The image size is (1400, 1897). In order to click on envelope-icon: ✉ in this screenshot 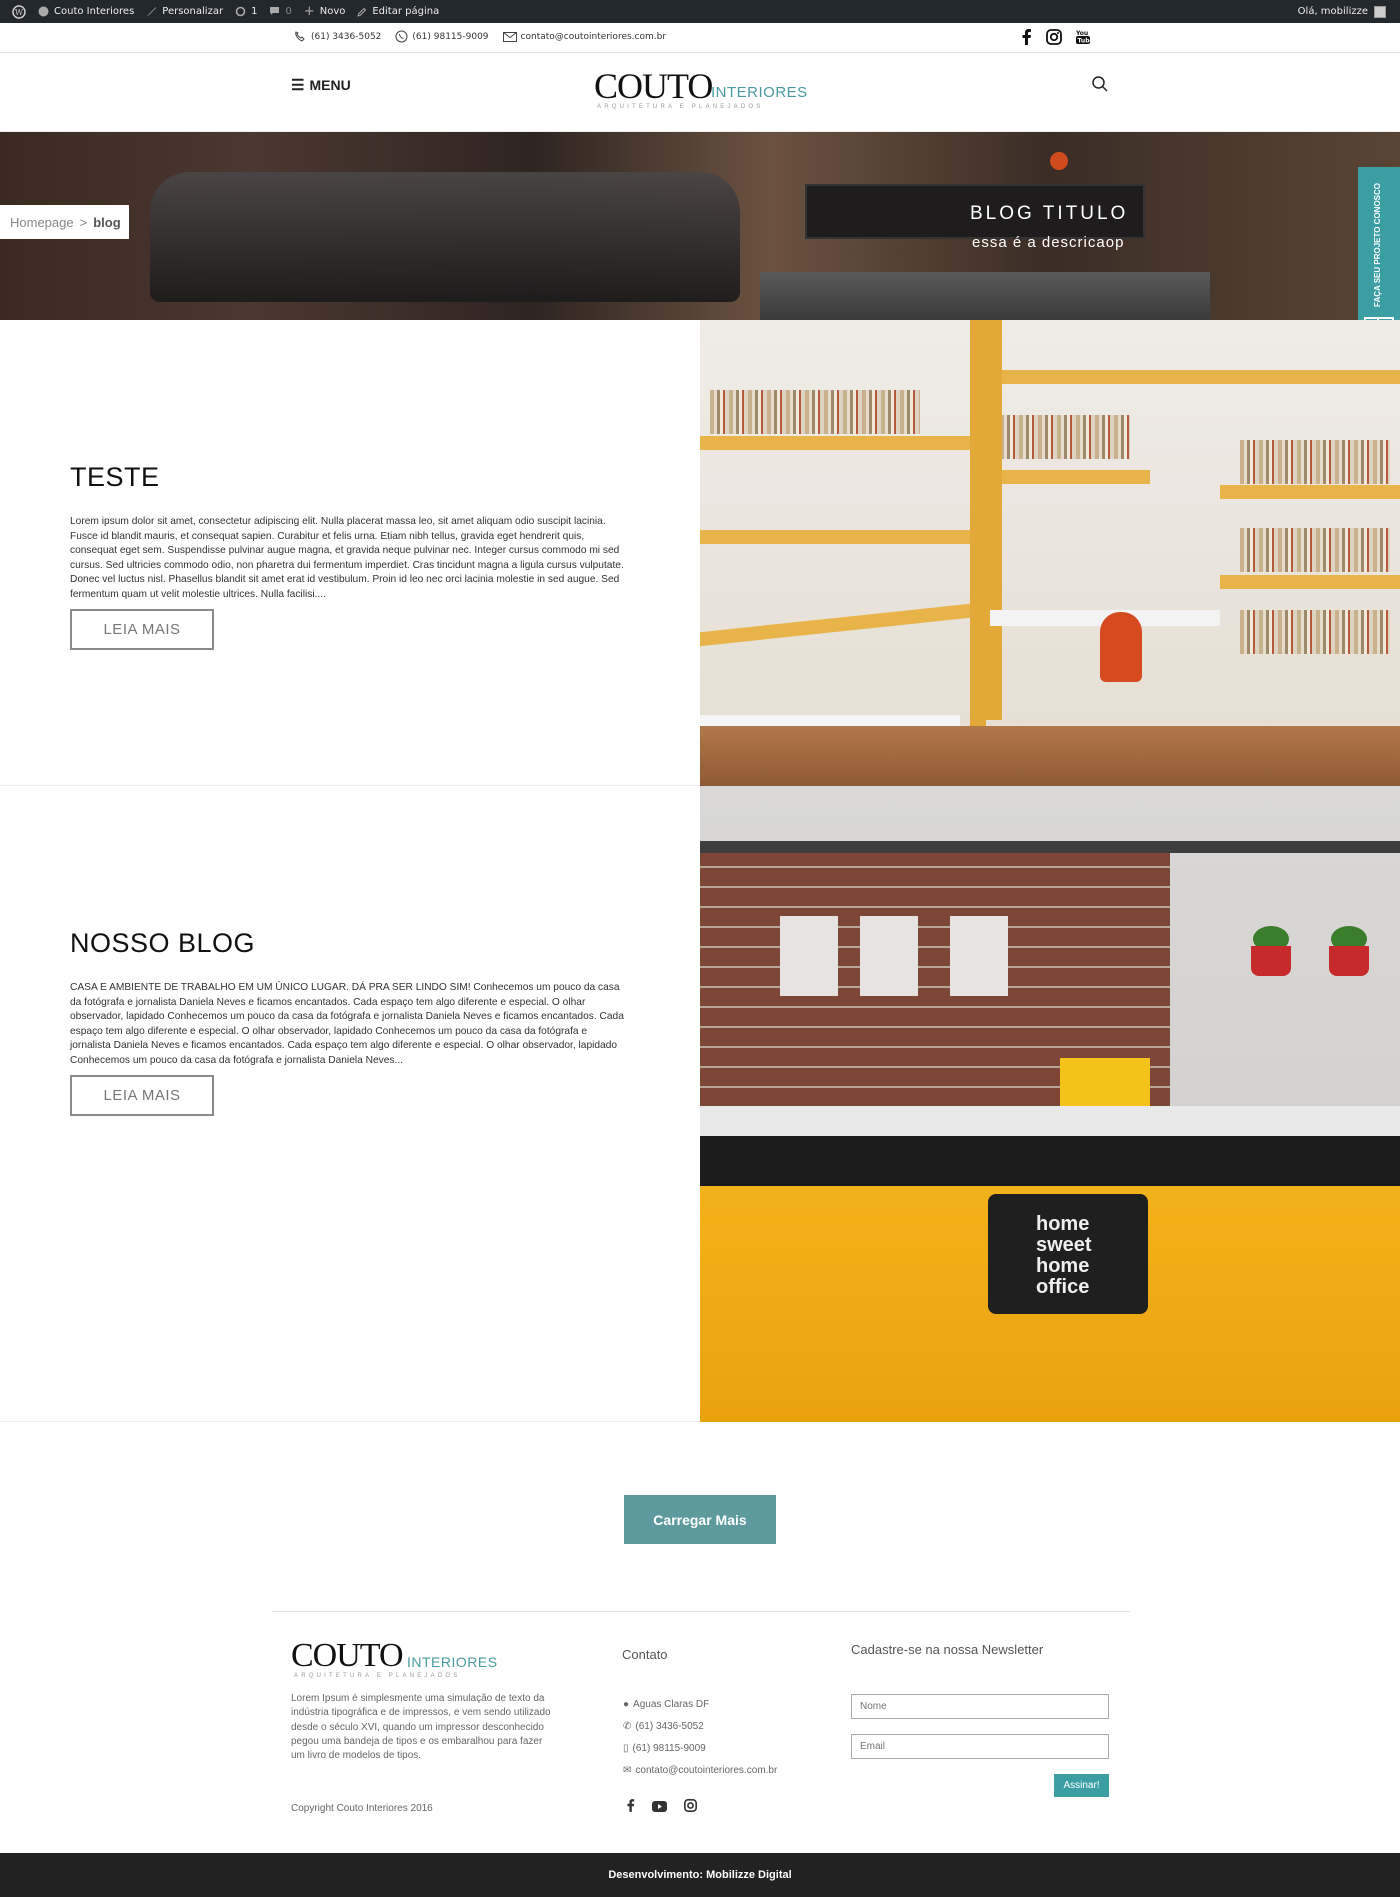, I will do `click(627, 1770)`.